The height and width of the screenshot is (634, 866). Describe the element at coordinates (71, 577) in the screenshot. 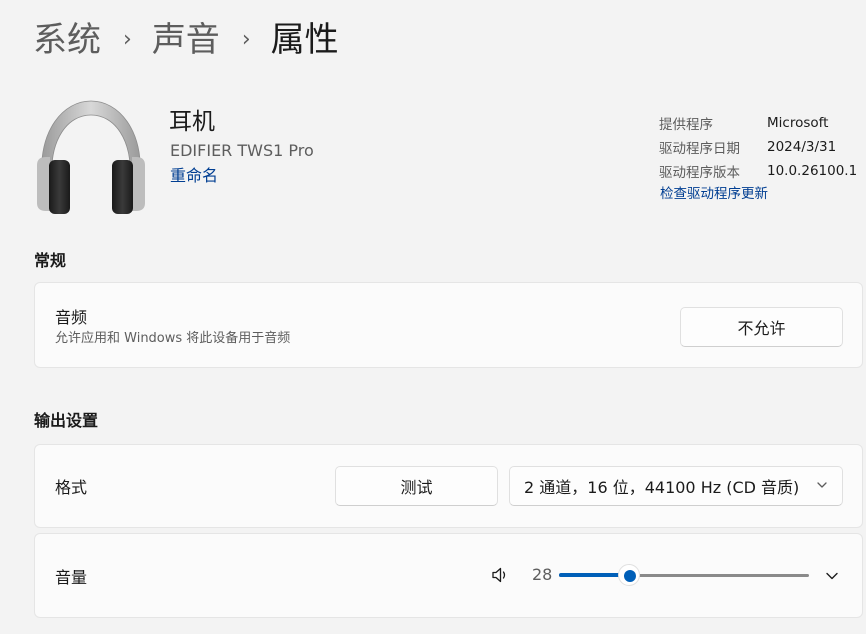

I see `volume-label: 音量` at that location.